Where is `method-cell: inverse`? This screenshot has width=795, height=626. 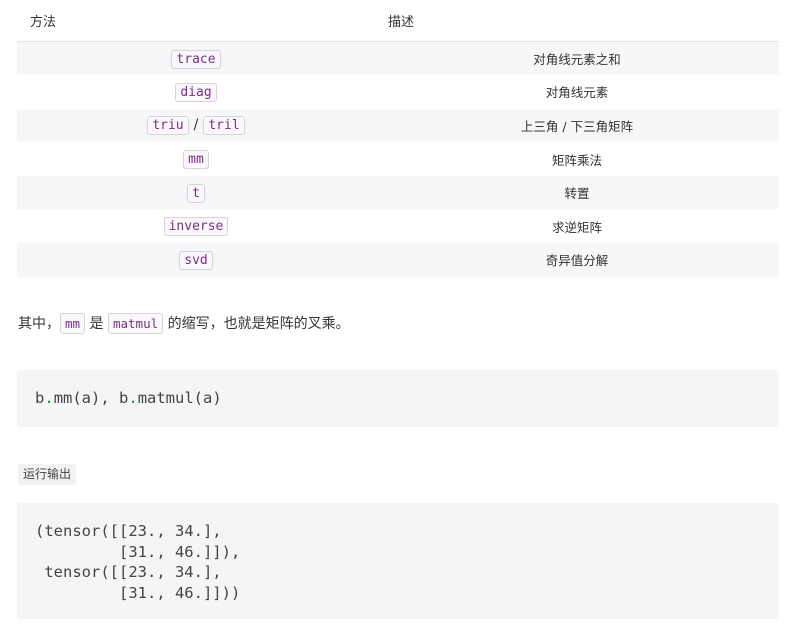
method-cell: inverse is located at coordinates (196, 226).